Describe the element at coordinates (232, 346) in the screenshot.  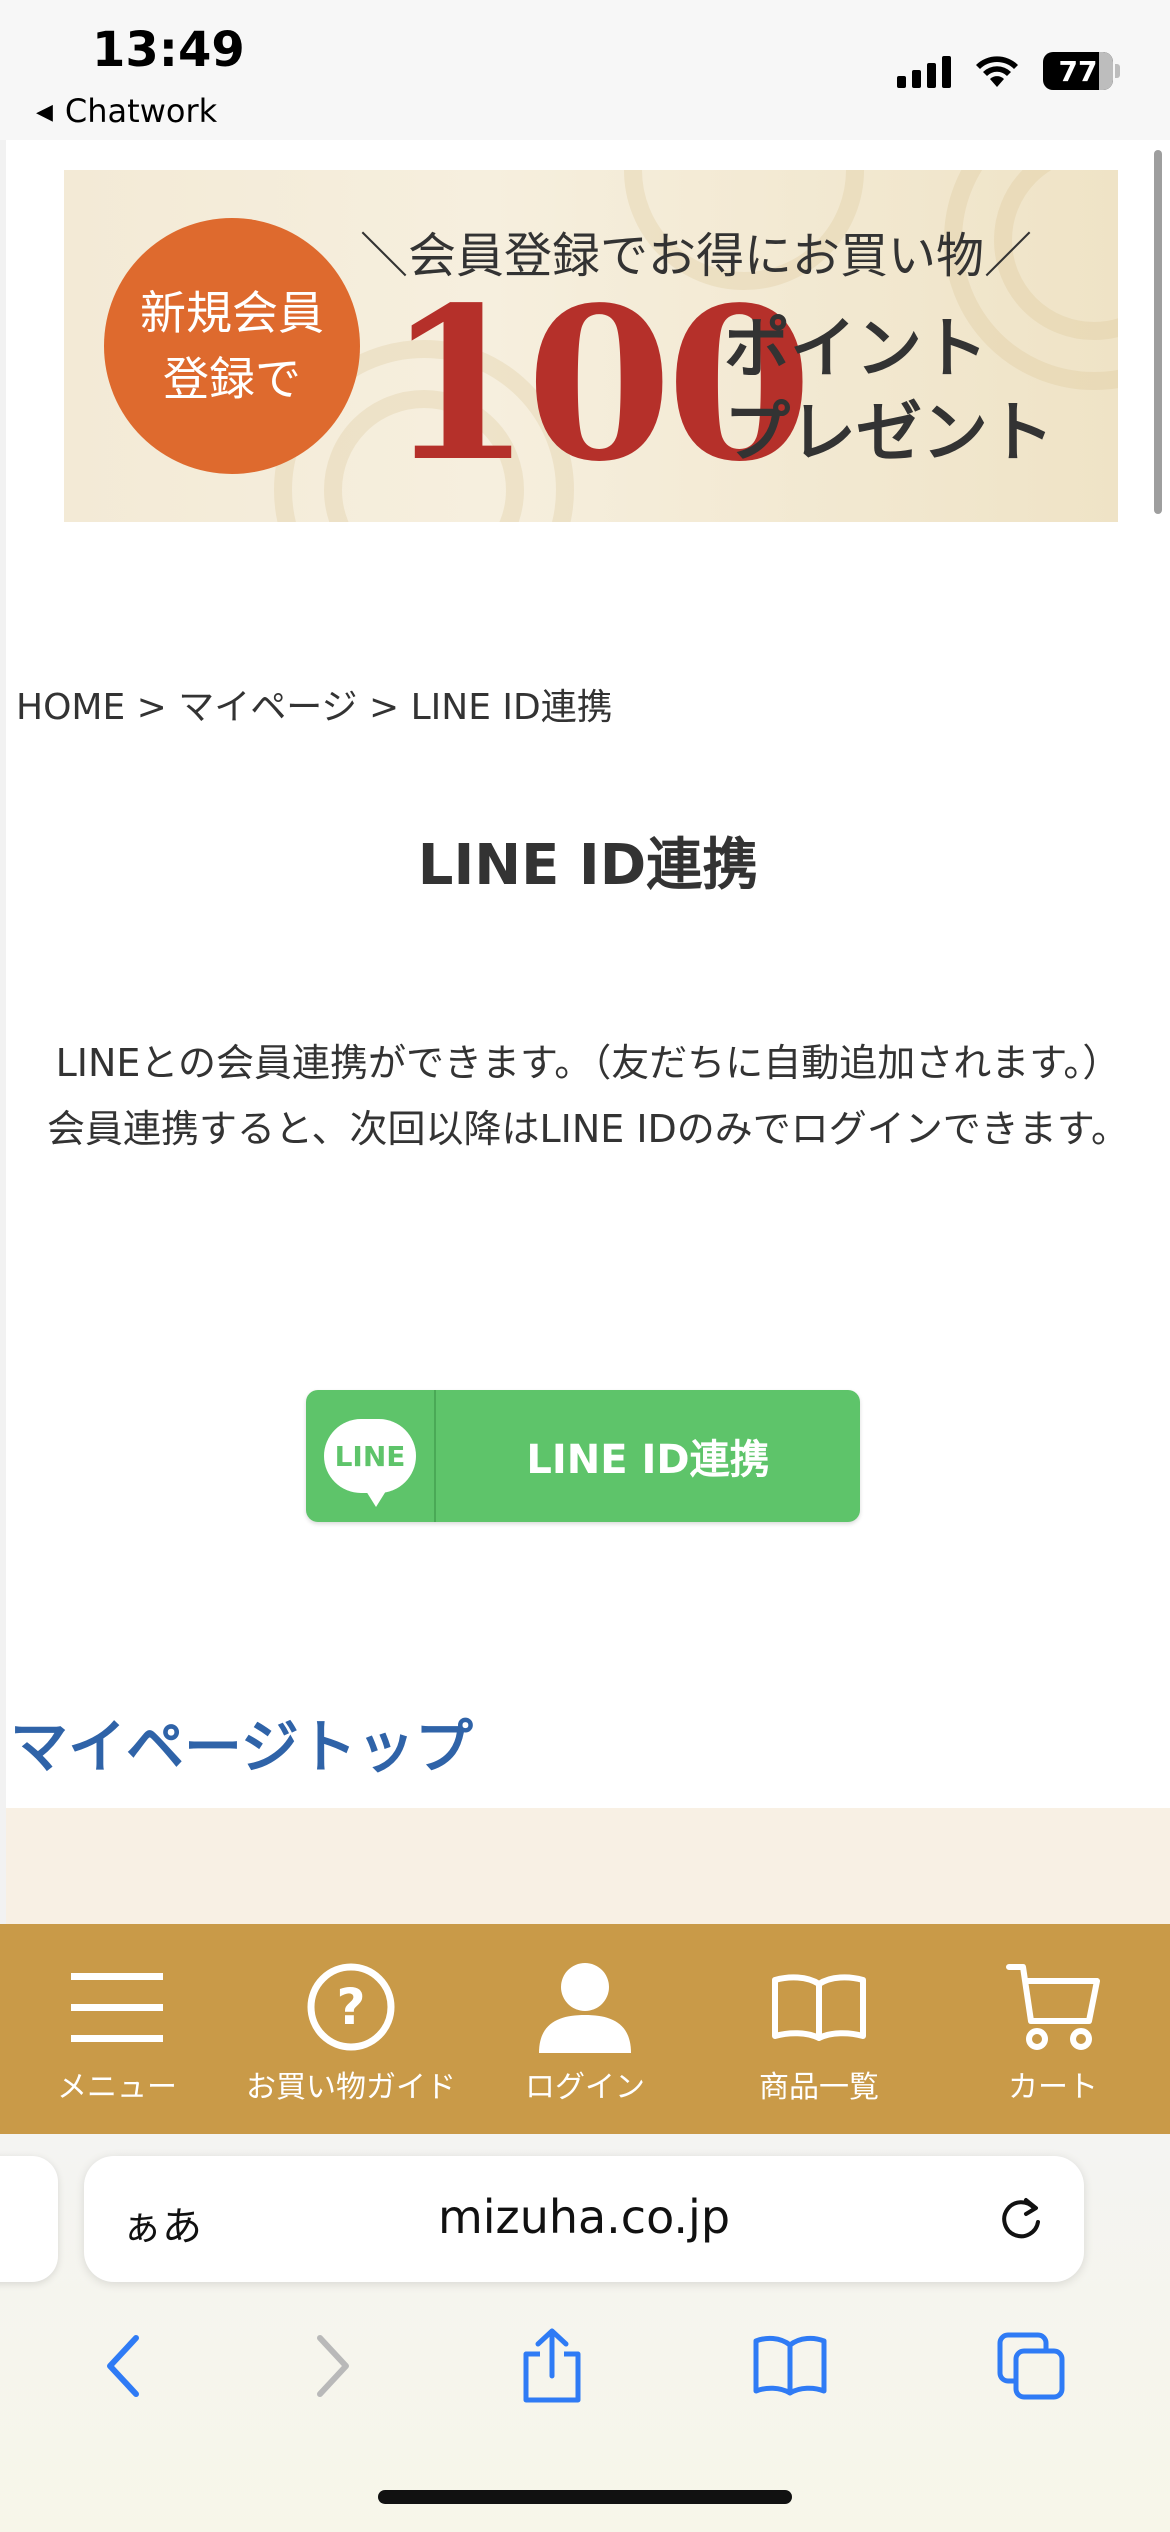
I see `banner-badge: 新規会員 登録で` at that location.